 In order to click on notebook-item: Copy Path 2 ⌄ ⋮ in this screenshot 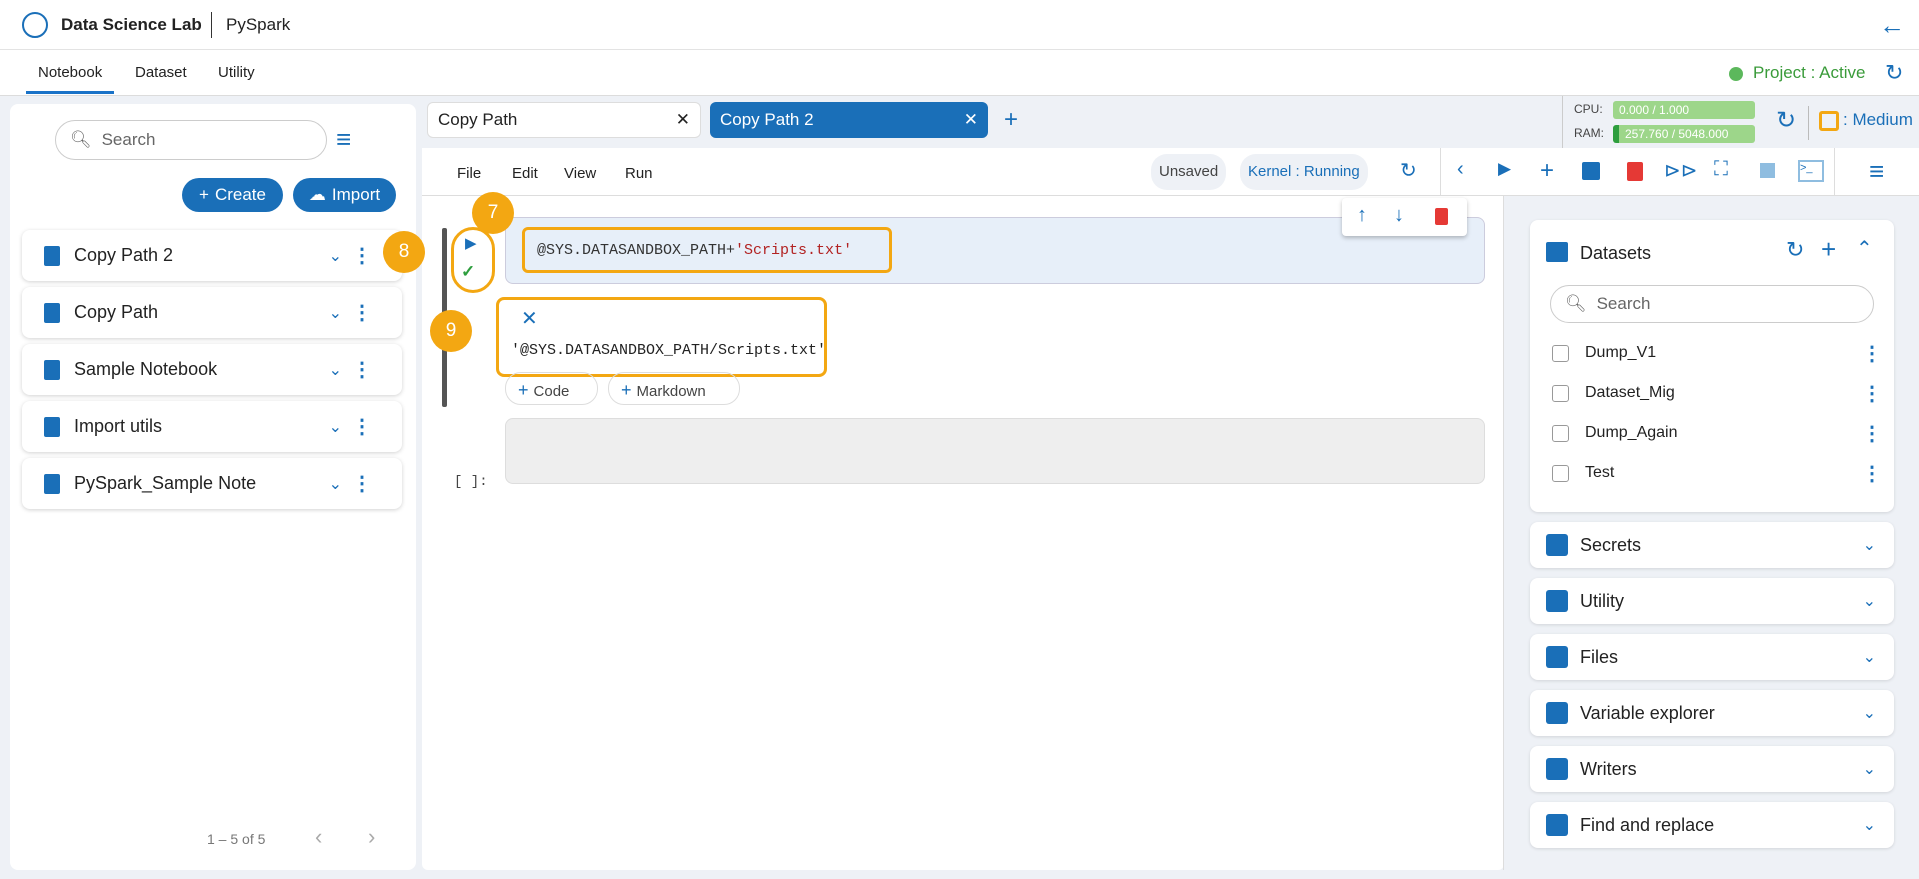, I will do `click(212, 255)`.